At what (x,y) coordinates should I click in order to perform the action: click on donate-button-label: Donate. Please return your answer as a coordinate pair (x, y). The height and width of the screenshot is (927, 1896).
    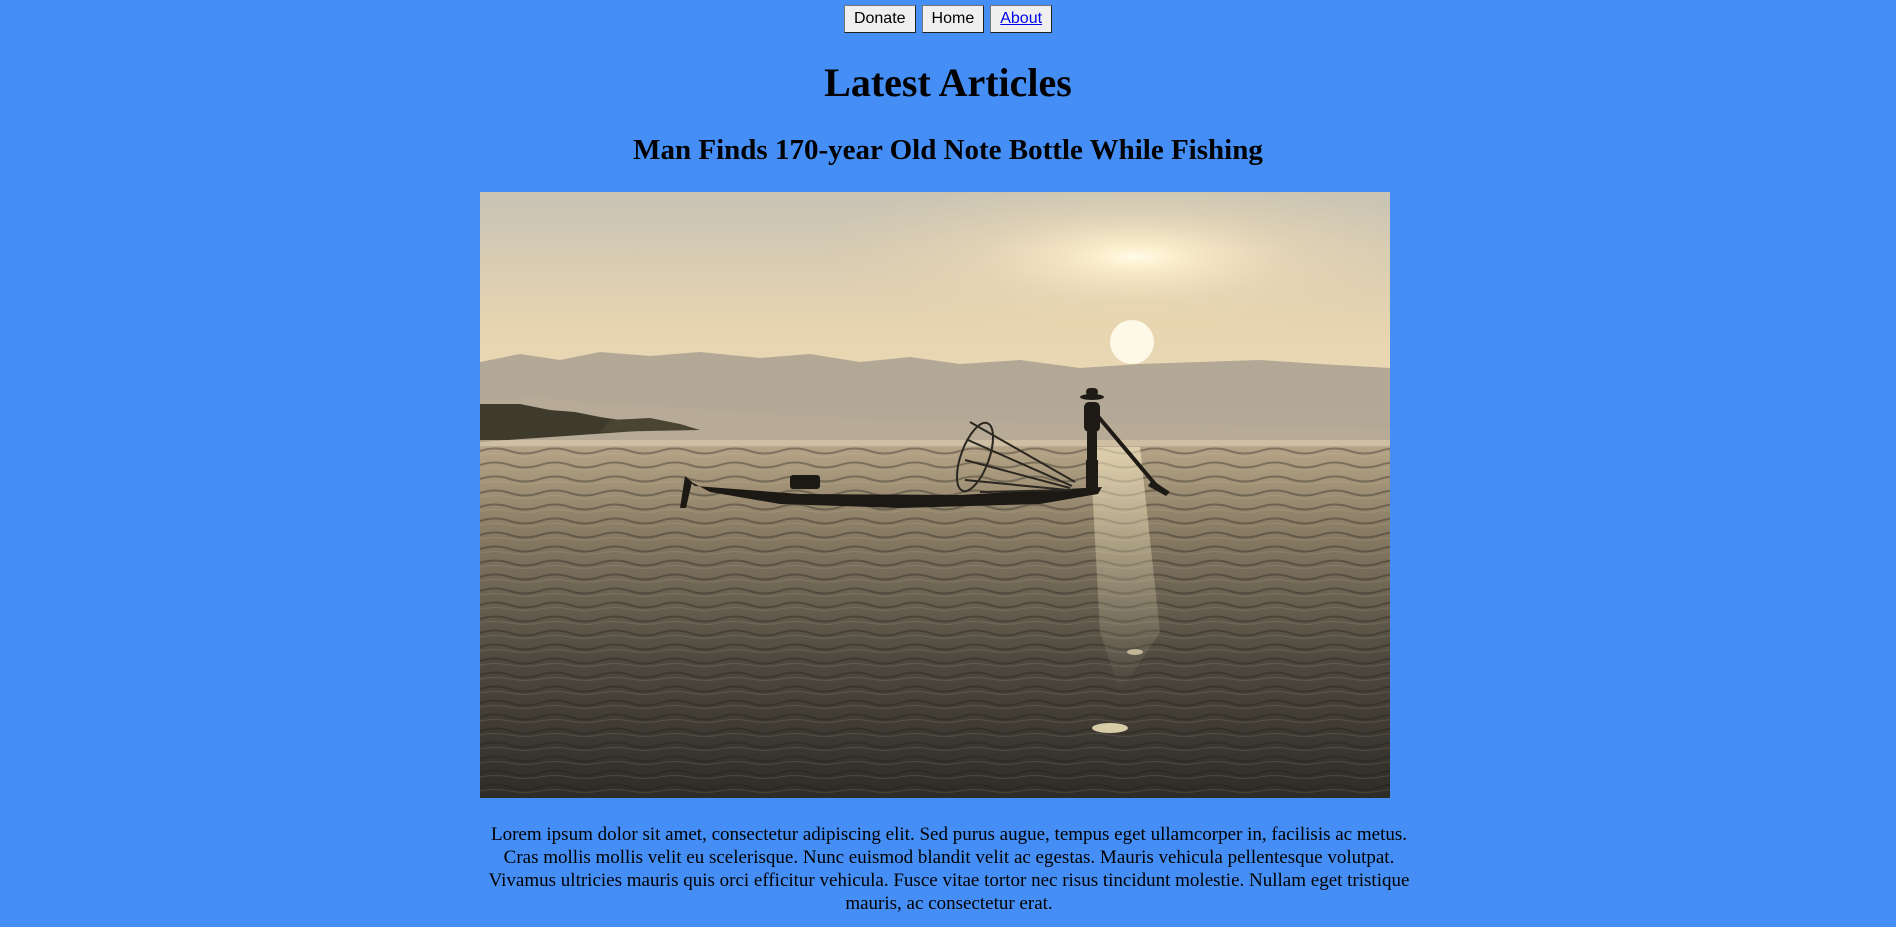
    Looking at the image, I should click on (879, 18).